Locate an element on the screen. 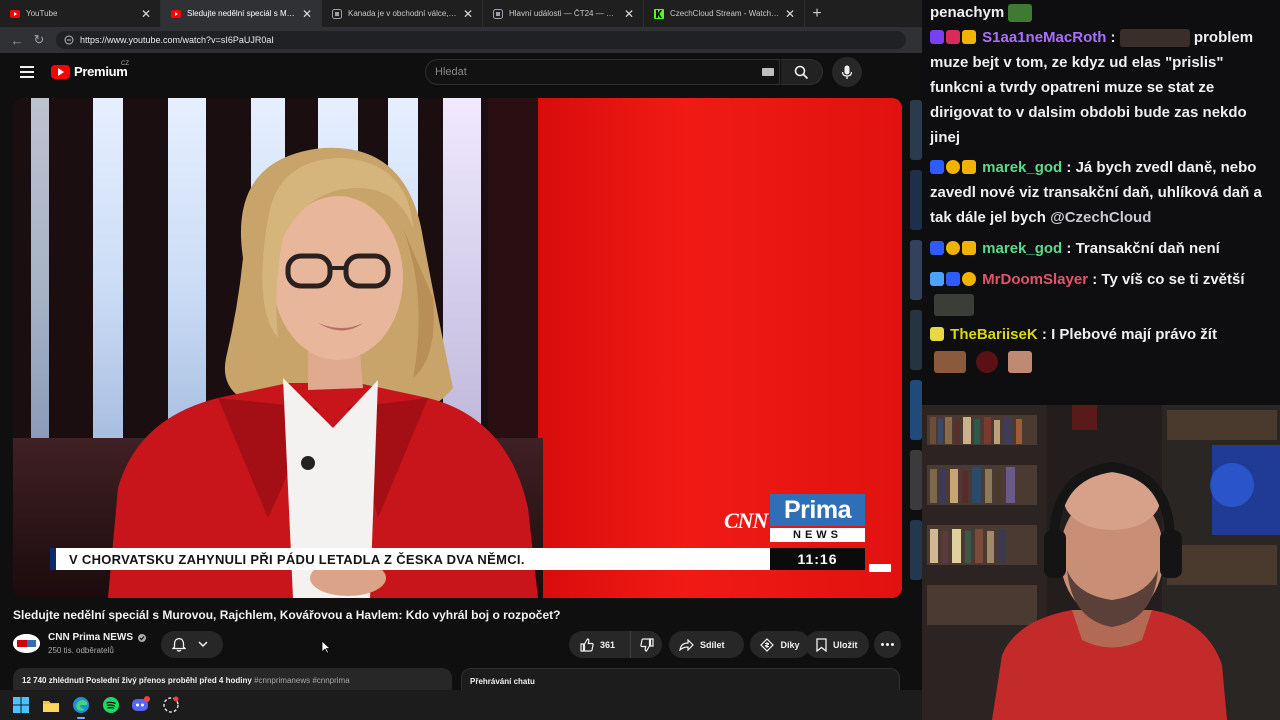 The height and width of the screenshot is (720, 1280). cnn-logo: CNN is located at coordinates (746, 520).